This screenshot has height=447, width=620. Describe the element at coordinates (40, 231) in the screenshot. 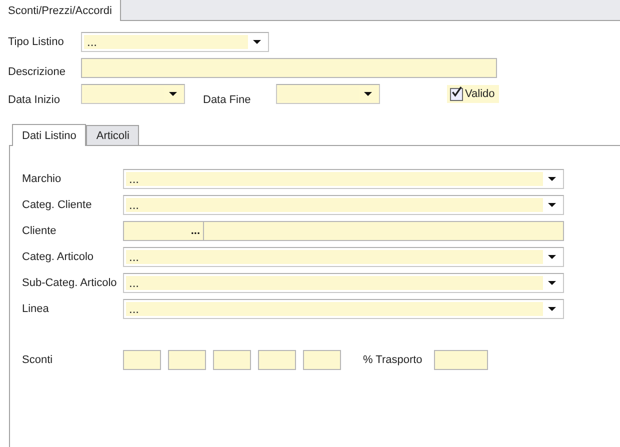

I see `field-label: Cliente` at that location.